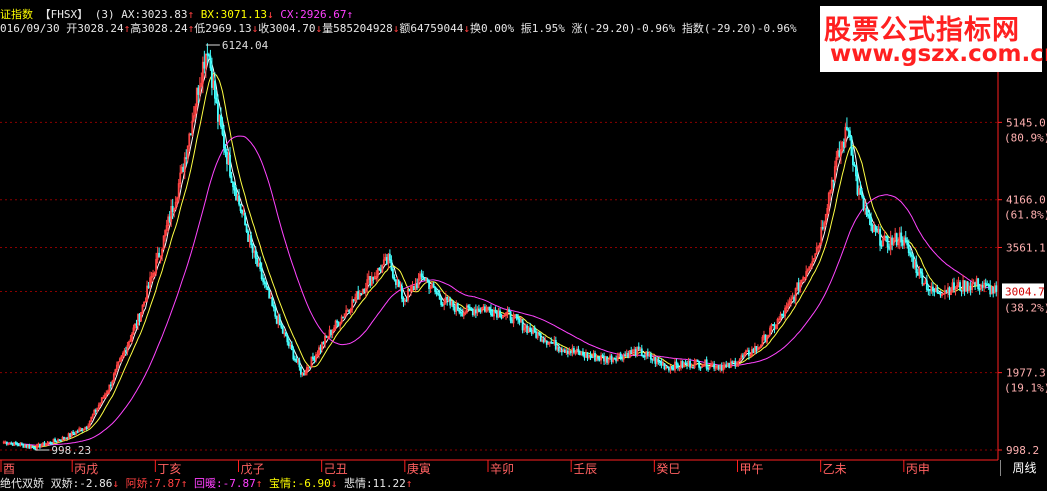 This screenshot has width=1047, height=491. What do you see at coordinates (1026, 122) in the screenshot?
I see `y-tick-label: 5145.0` at bounding box center [1026, 122].